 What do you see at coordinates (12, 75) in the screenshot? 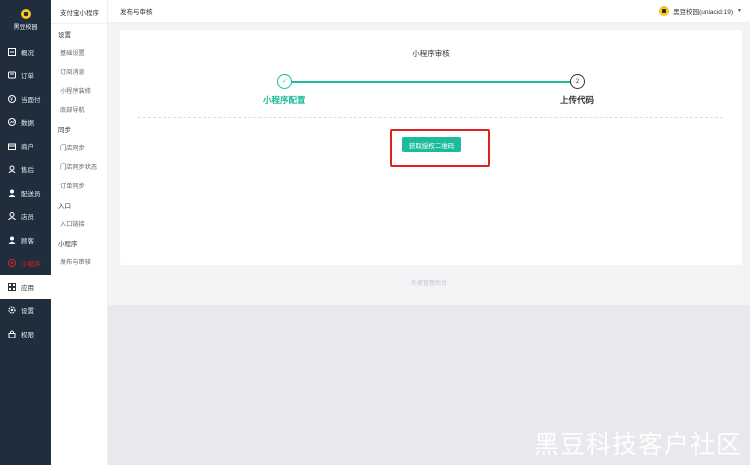
I see `order-icon` at bounding box center [12, 75].